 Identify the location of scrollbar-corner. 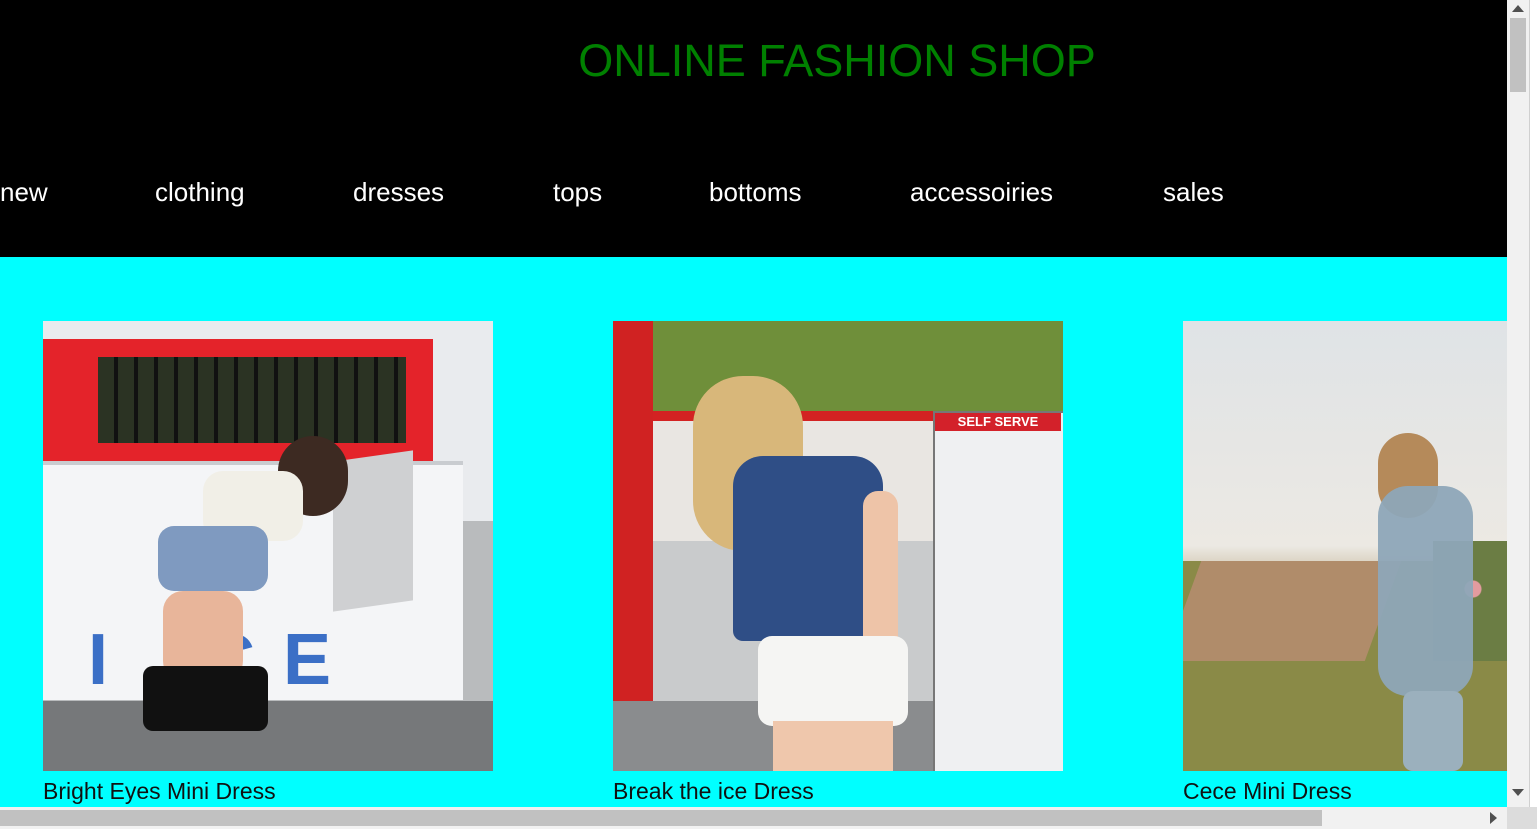
(1522, 818).